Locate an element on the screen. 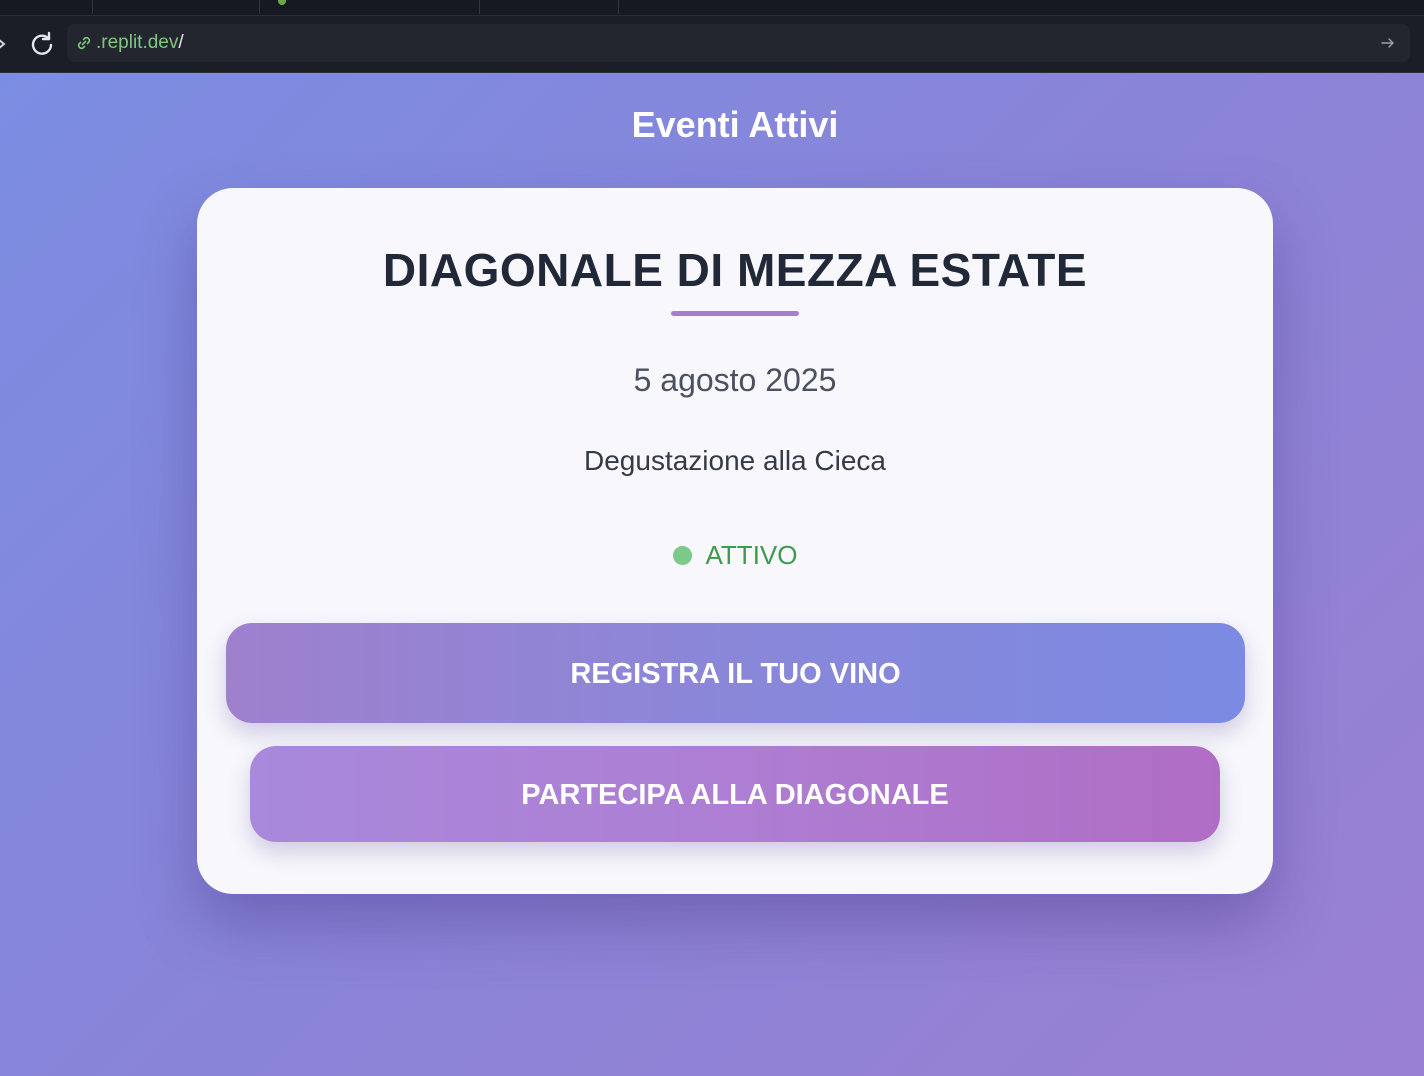  status-badge: ATTIVO is located at coordinates (735, 555).